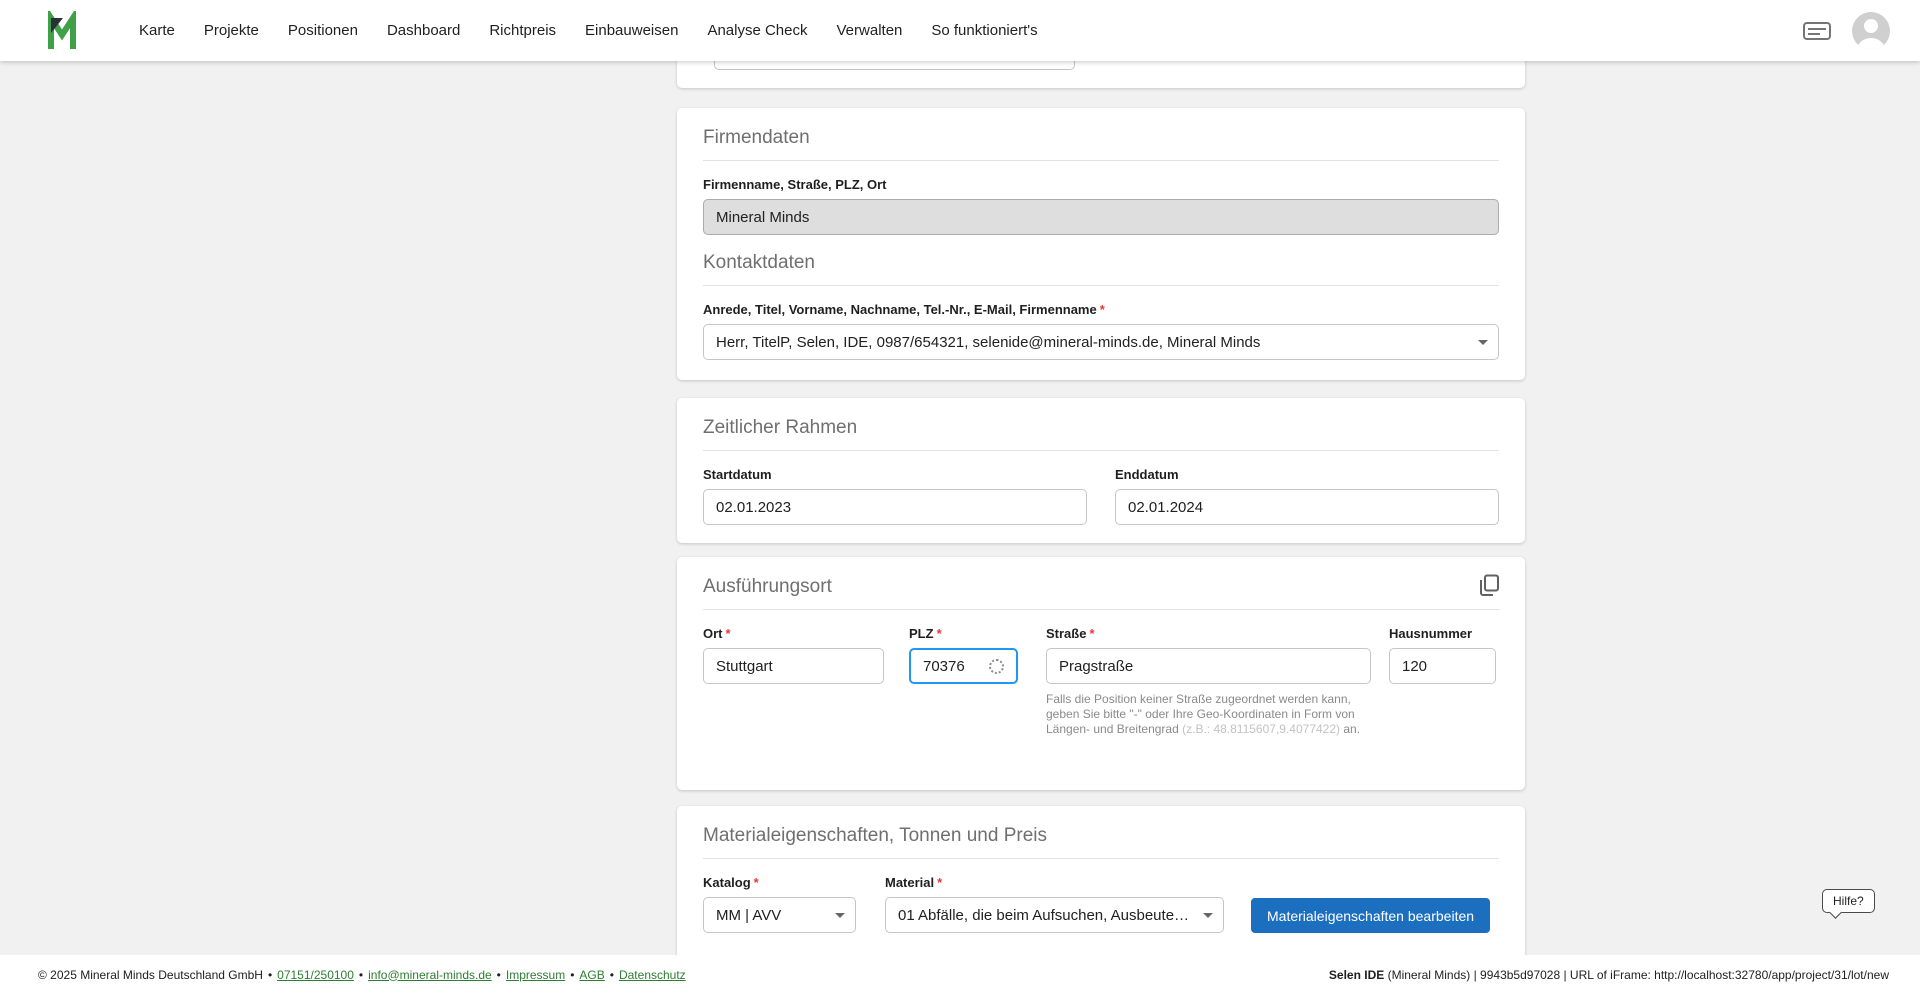 The width and height of the screenshot is (1920, 994). What do you see at coordinates (631, 30) in the screenshot?
I see `nav-item-einbauweisen: Einbauweisen` at bounding box center [631, 30].